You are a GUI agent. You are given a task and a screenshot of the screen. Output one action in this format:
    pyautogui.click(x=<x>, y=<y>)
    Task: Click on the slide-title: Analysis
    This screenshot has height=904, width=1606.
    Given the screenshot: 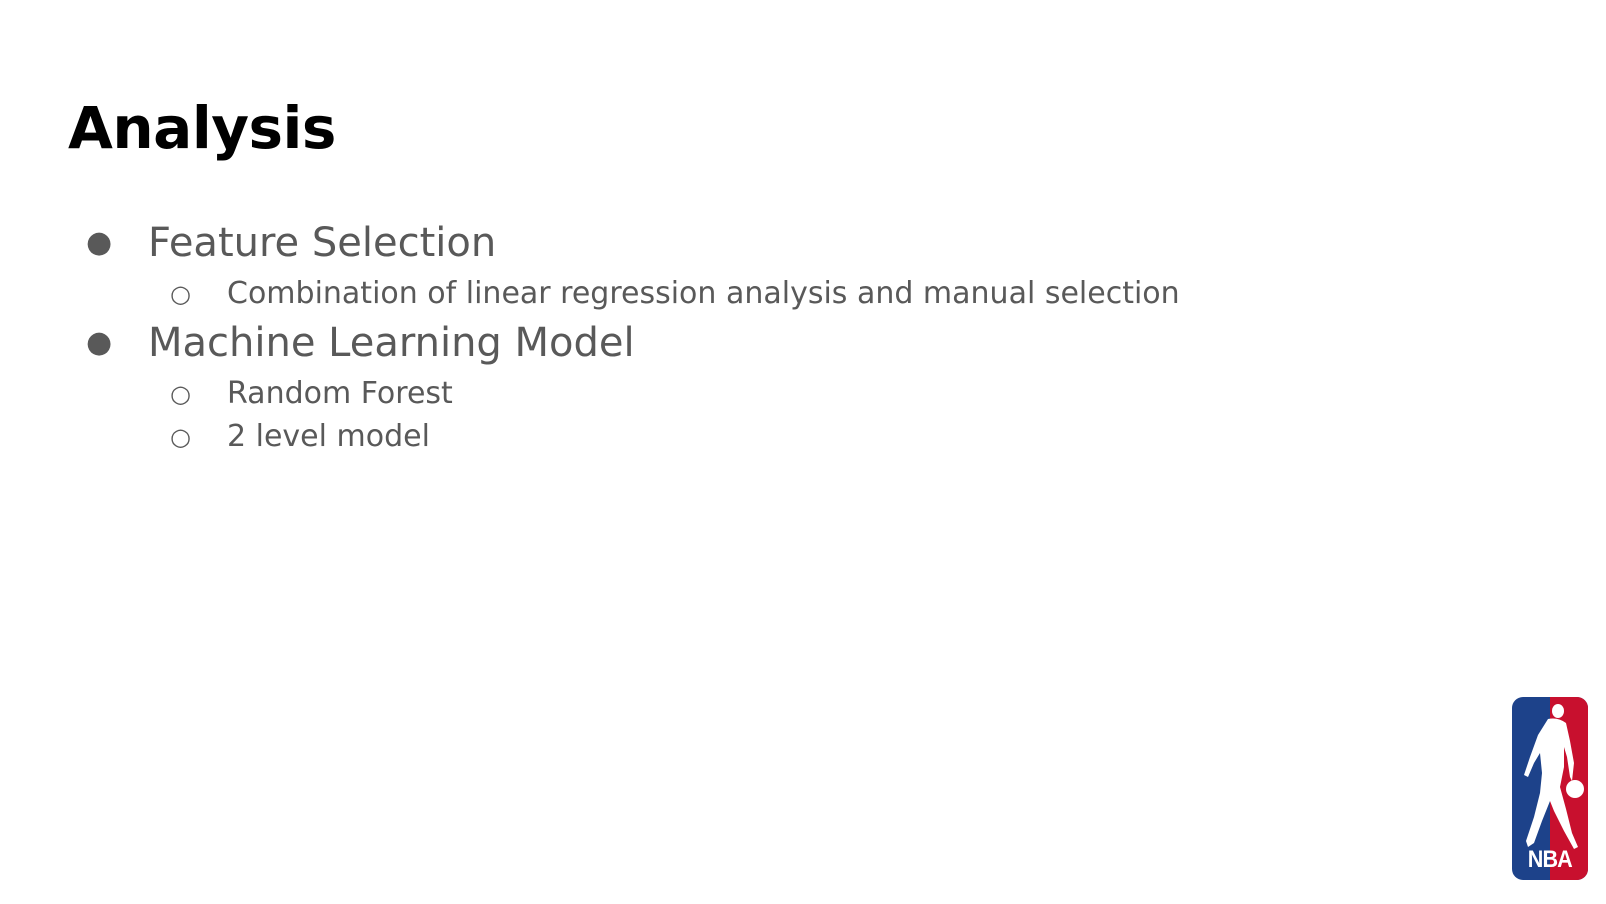 What is the action you would take?
    pyautogui.click(x=202, y=128)
    